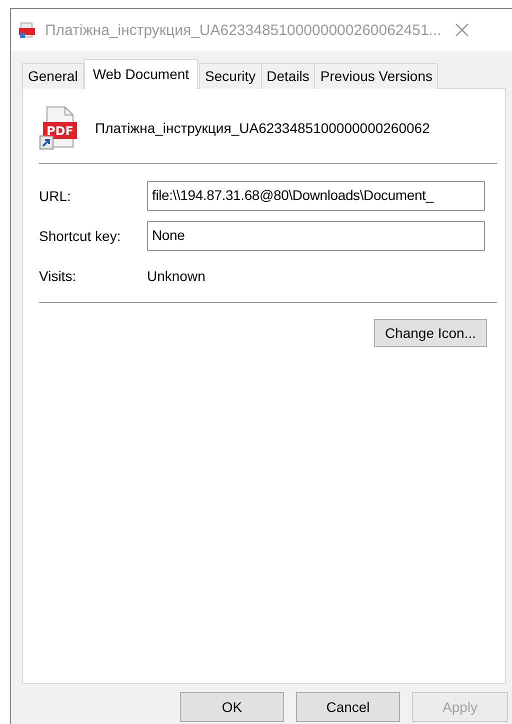  I want to click on tab: Previous Versions, so click(376, 76).